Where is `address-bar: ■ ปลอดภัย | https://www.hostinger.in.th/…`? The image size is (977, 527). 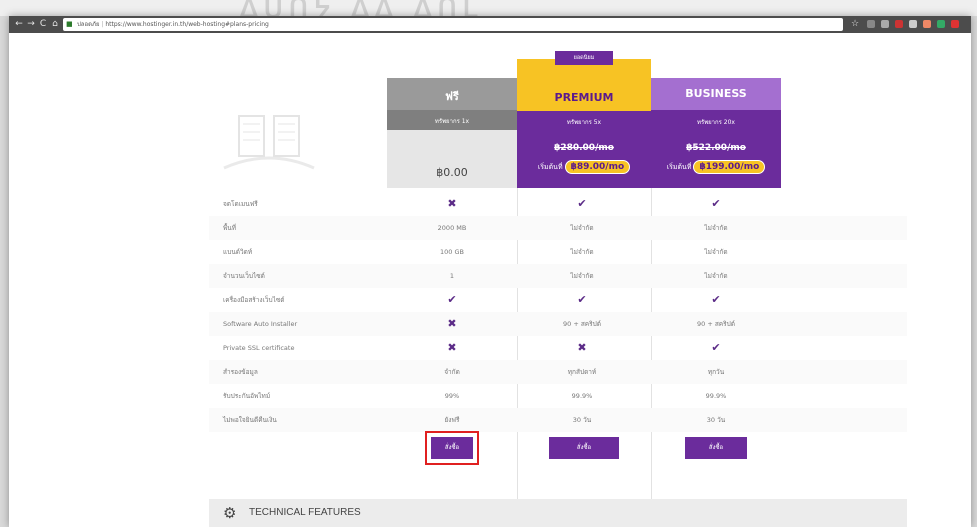 address-bar: ■ ปลอดภัย | https://www.hostinger.in.th/… is located at coordinates (453, 24).